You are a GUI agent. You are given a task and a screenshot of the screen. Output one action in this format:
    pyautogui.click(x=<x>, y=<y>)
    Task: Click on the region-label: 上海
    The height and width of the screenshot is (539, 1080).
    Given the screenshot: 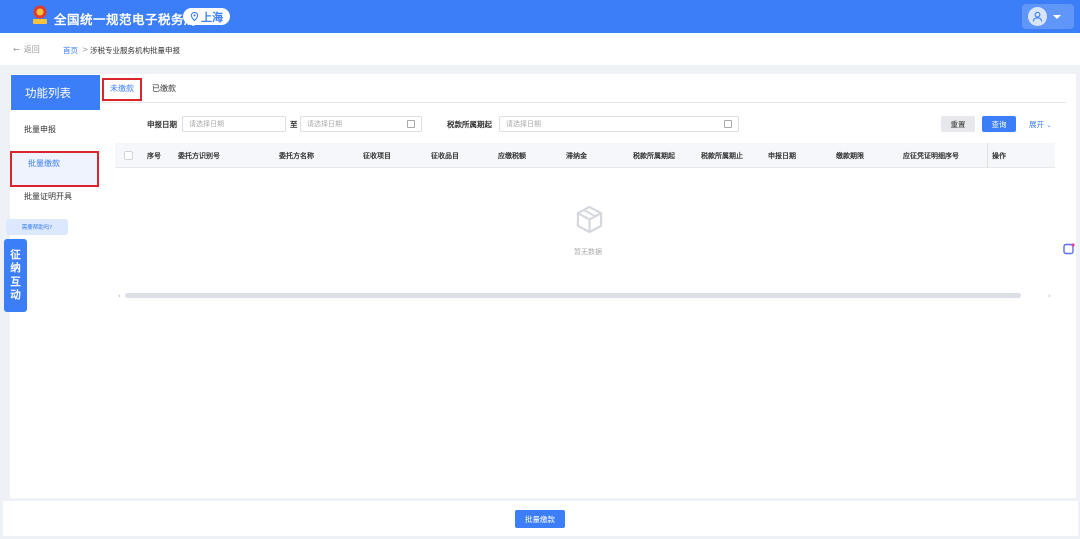 What is the action you would take?
    pyautogui.click(x=212, y=17)
    